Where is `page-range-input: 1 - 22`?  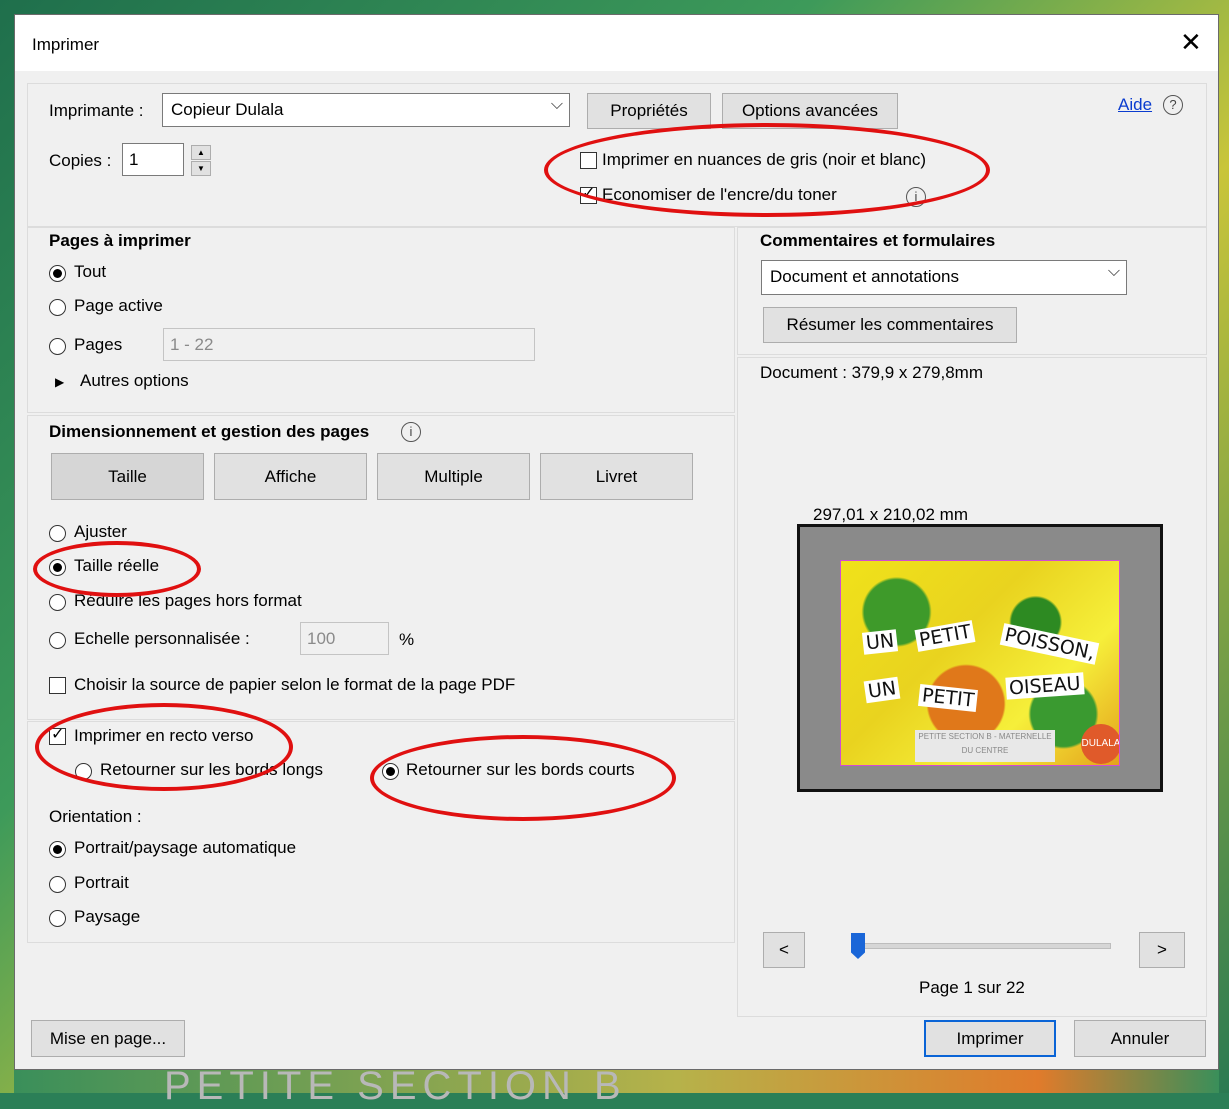
page-range-input: 1 - 22 is located at coordinates (349, 344).